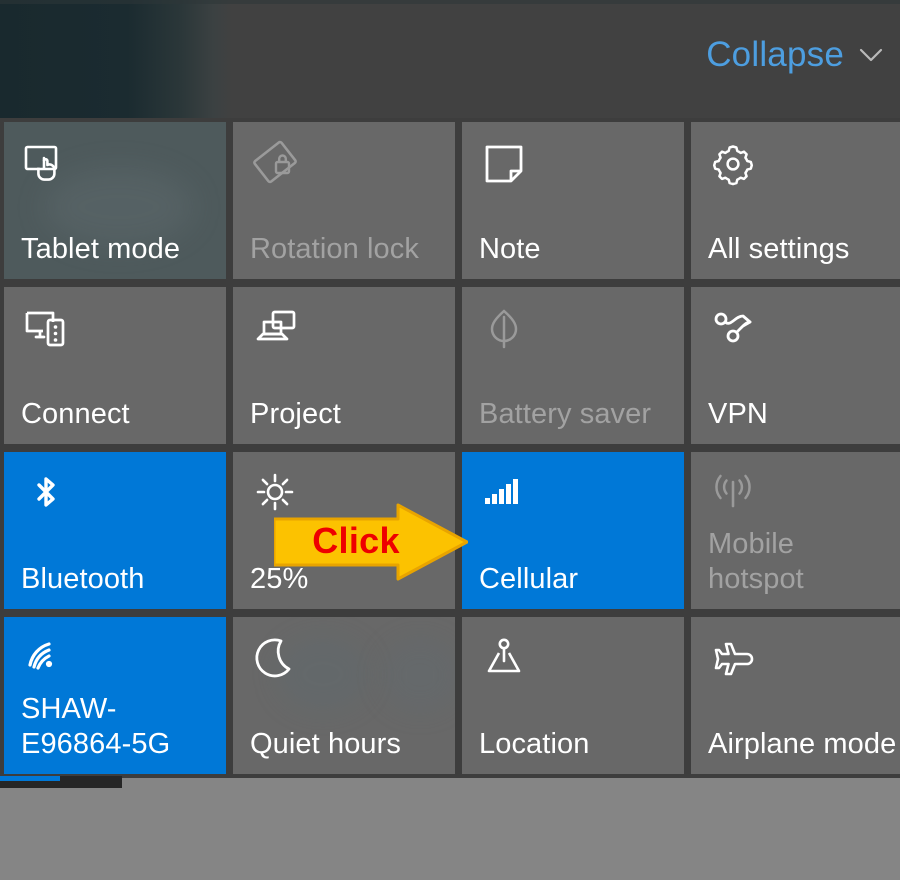  What do you see at coordinates (277, 329) in the screenshot?
I see `project-icon` at bounding box center [277, 329].